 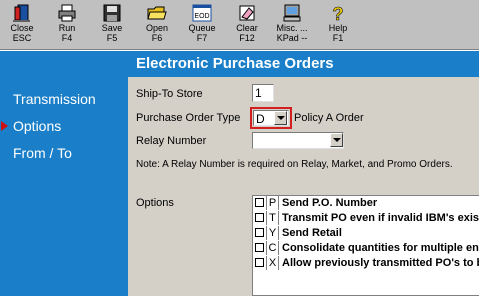 I want to click on help-icon: ?, so click(x=338, y=13).